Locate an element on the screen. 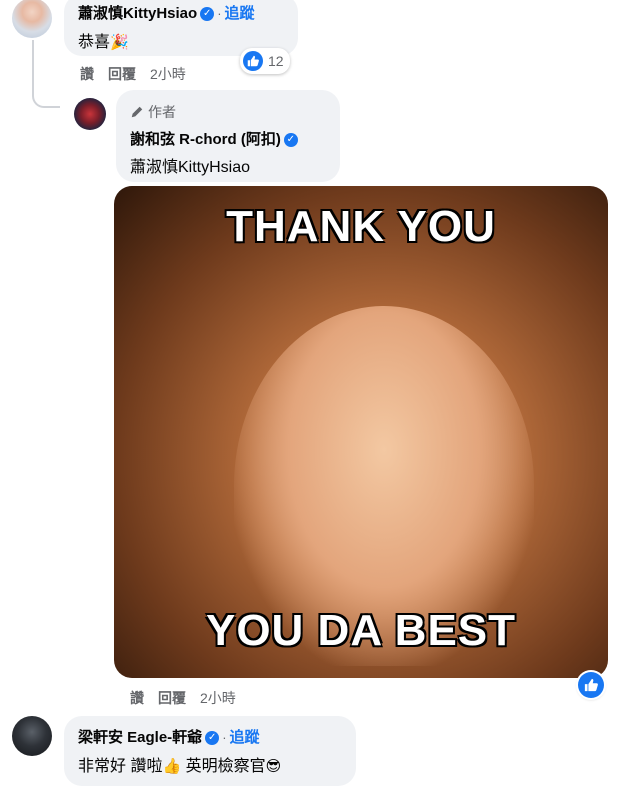 The image size is (618, 786). comment-header: 謝和弦 R-chord (阿扣) ✓ is located at coordinates (214, 138).